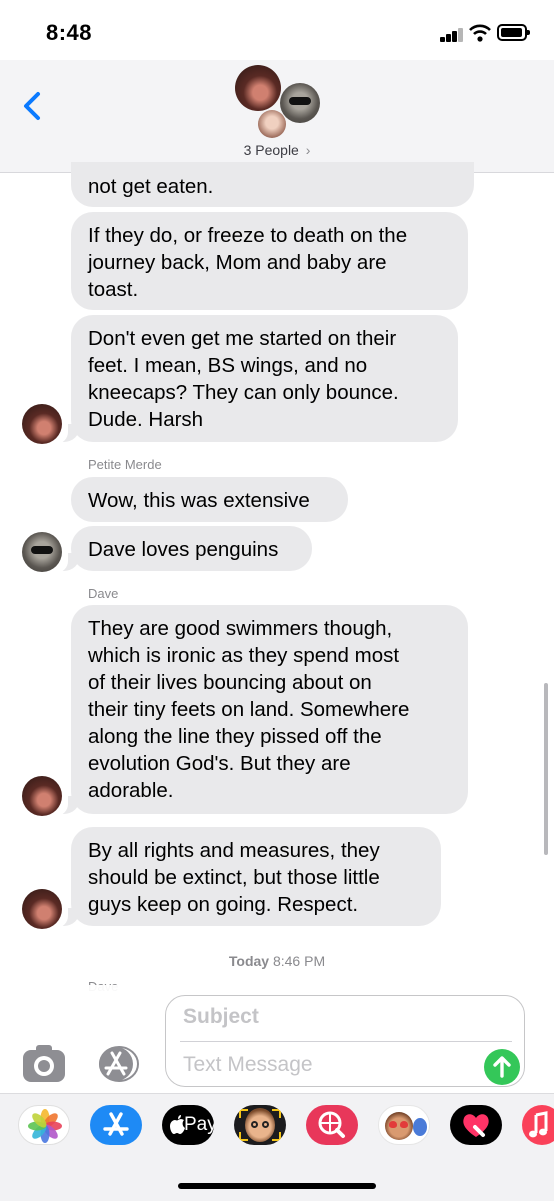 This screenshot has width=554, height=1201. What do you see at coordinates (480, 33) in the screenshot?
I see `wifi-icon` at bounding box center [480, 33].